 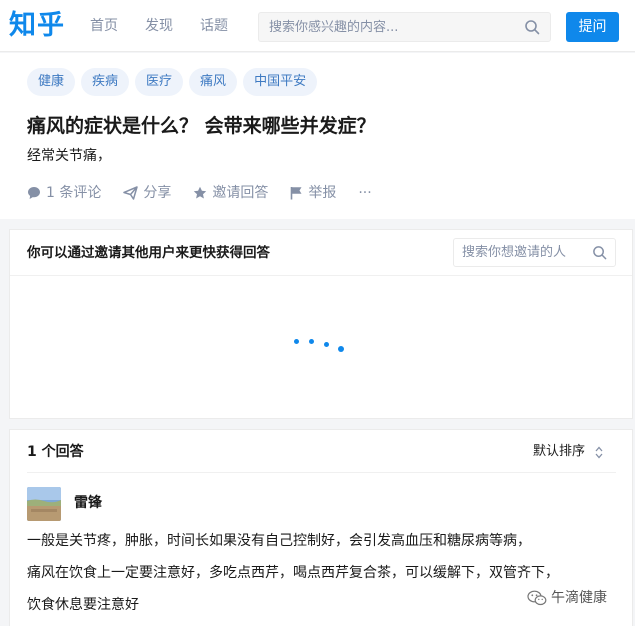 I want to click on answer-count: 1 个回答, so click(x=55, y=452).